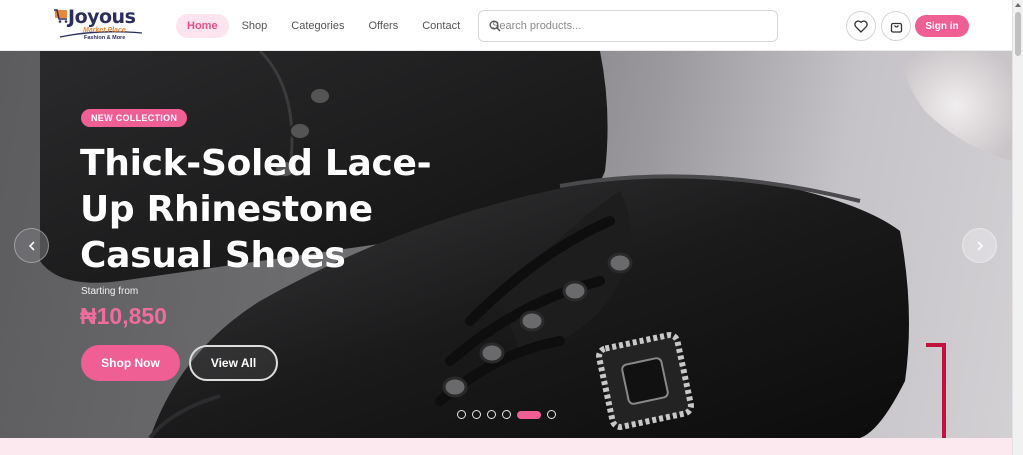 This screenshot has height=455, width=1023. Describe the element at coordinates (255, 26) in the screenshot. I see `nav-shop: Shop` at that location.